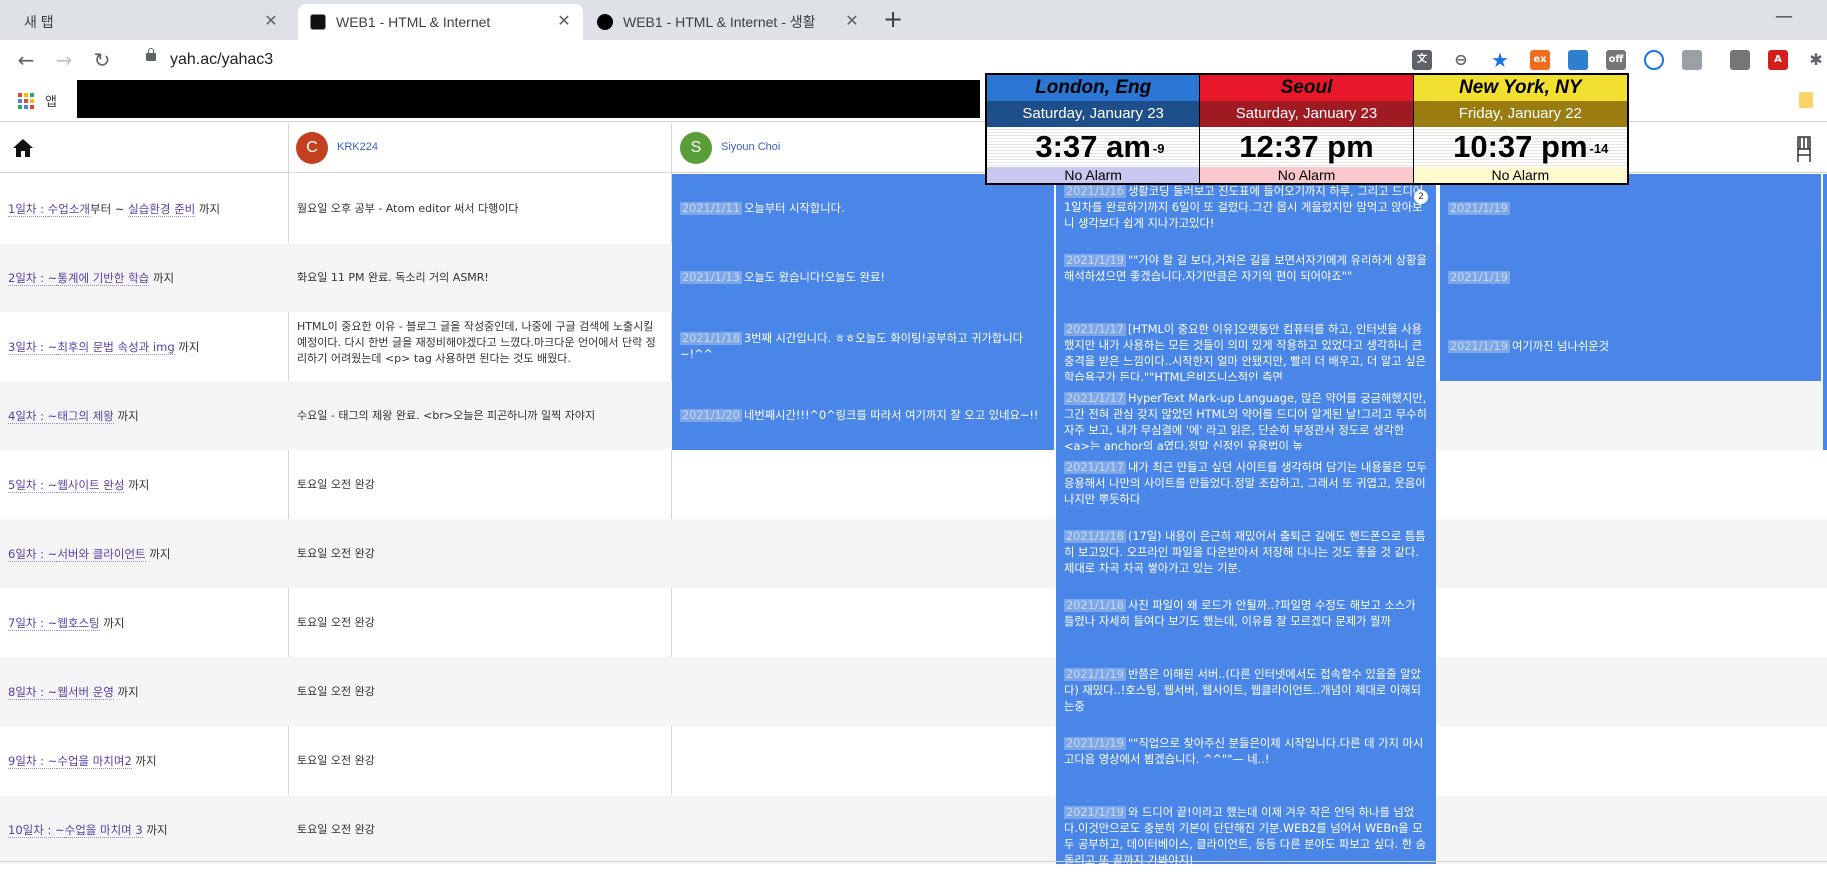 The image size is (1827, 891). I want to click on lesson-day-link: 6일차 : ~, so click(33, 554).